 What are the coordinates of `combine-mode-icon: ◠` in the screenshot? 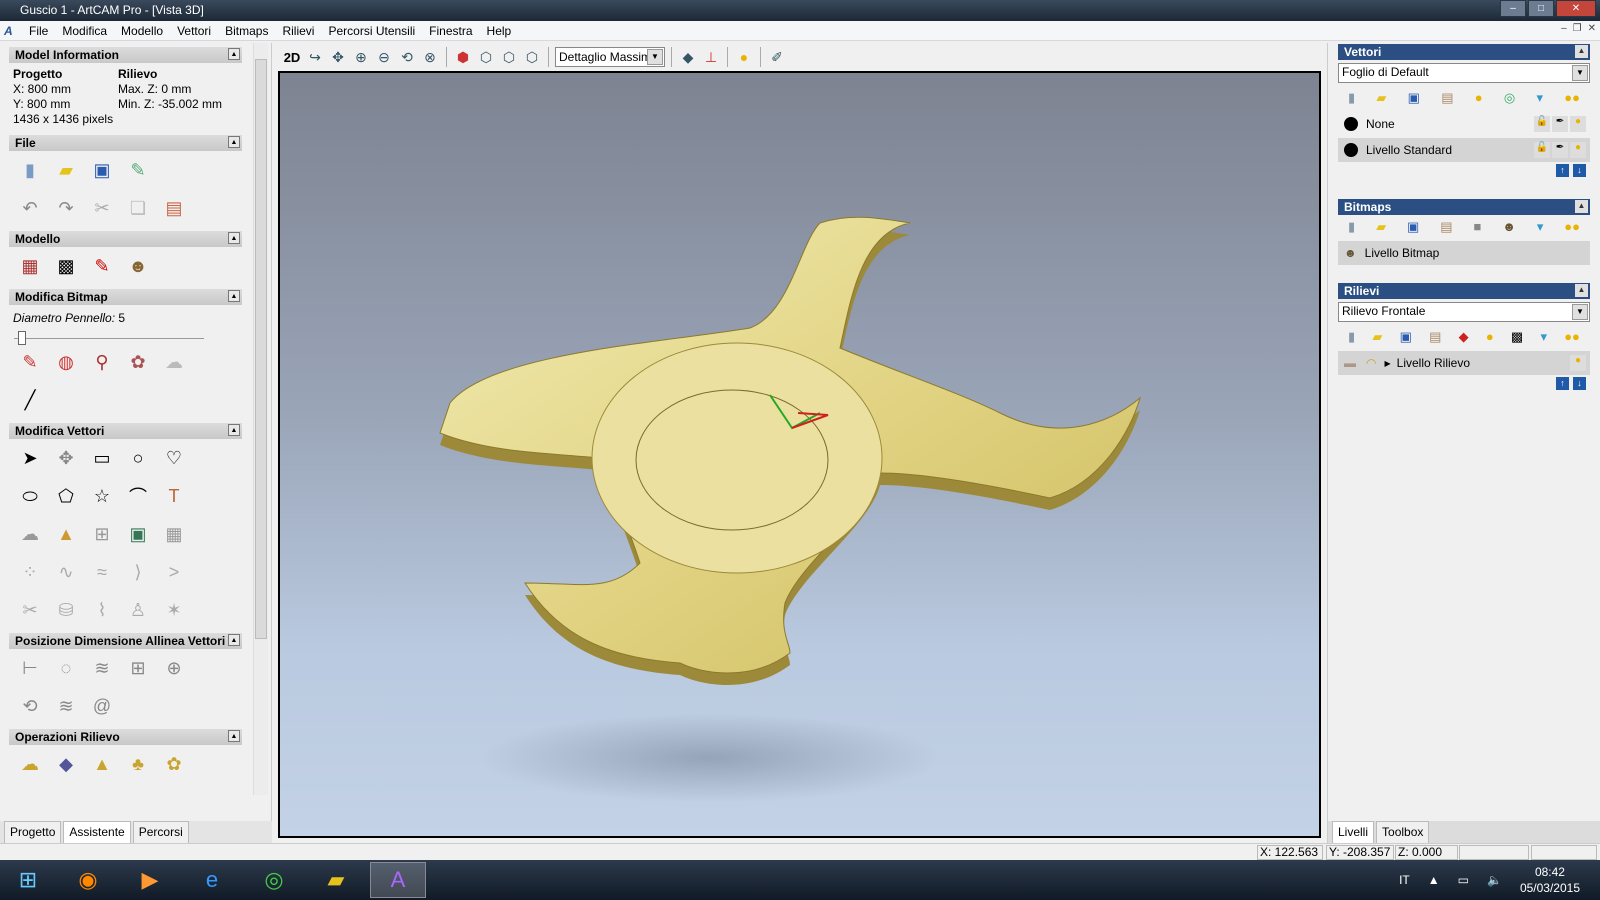 It's located at (1371, 363).